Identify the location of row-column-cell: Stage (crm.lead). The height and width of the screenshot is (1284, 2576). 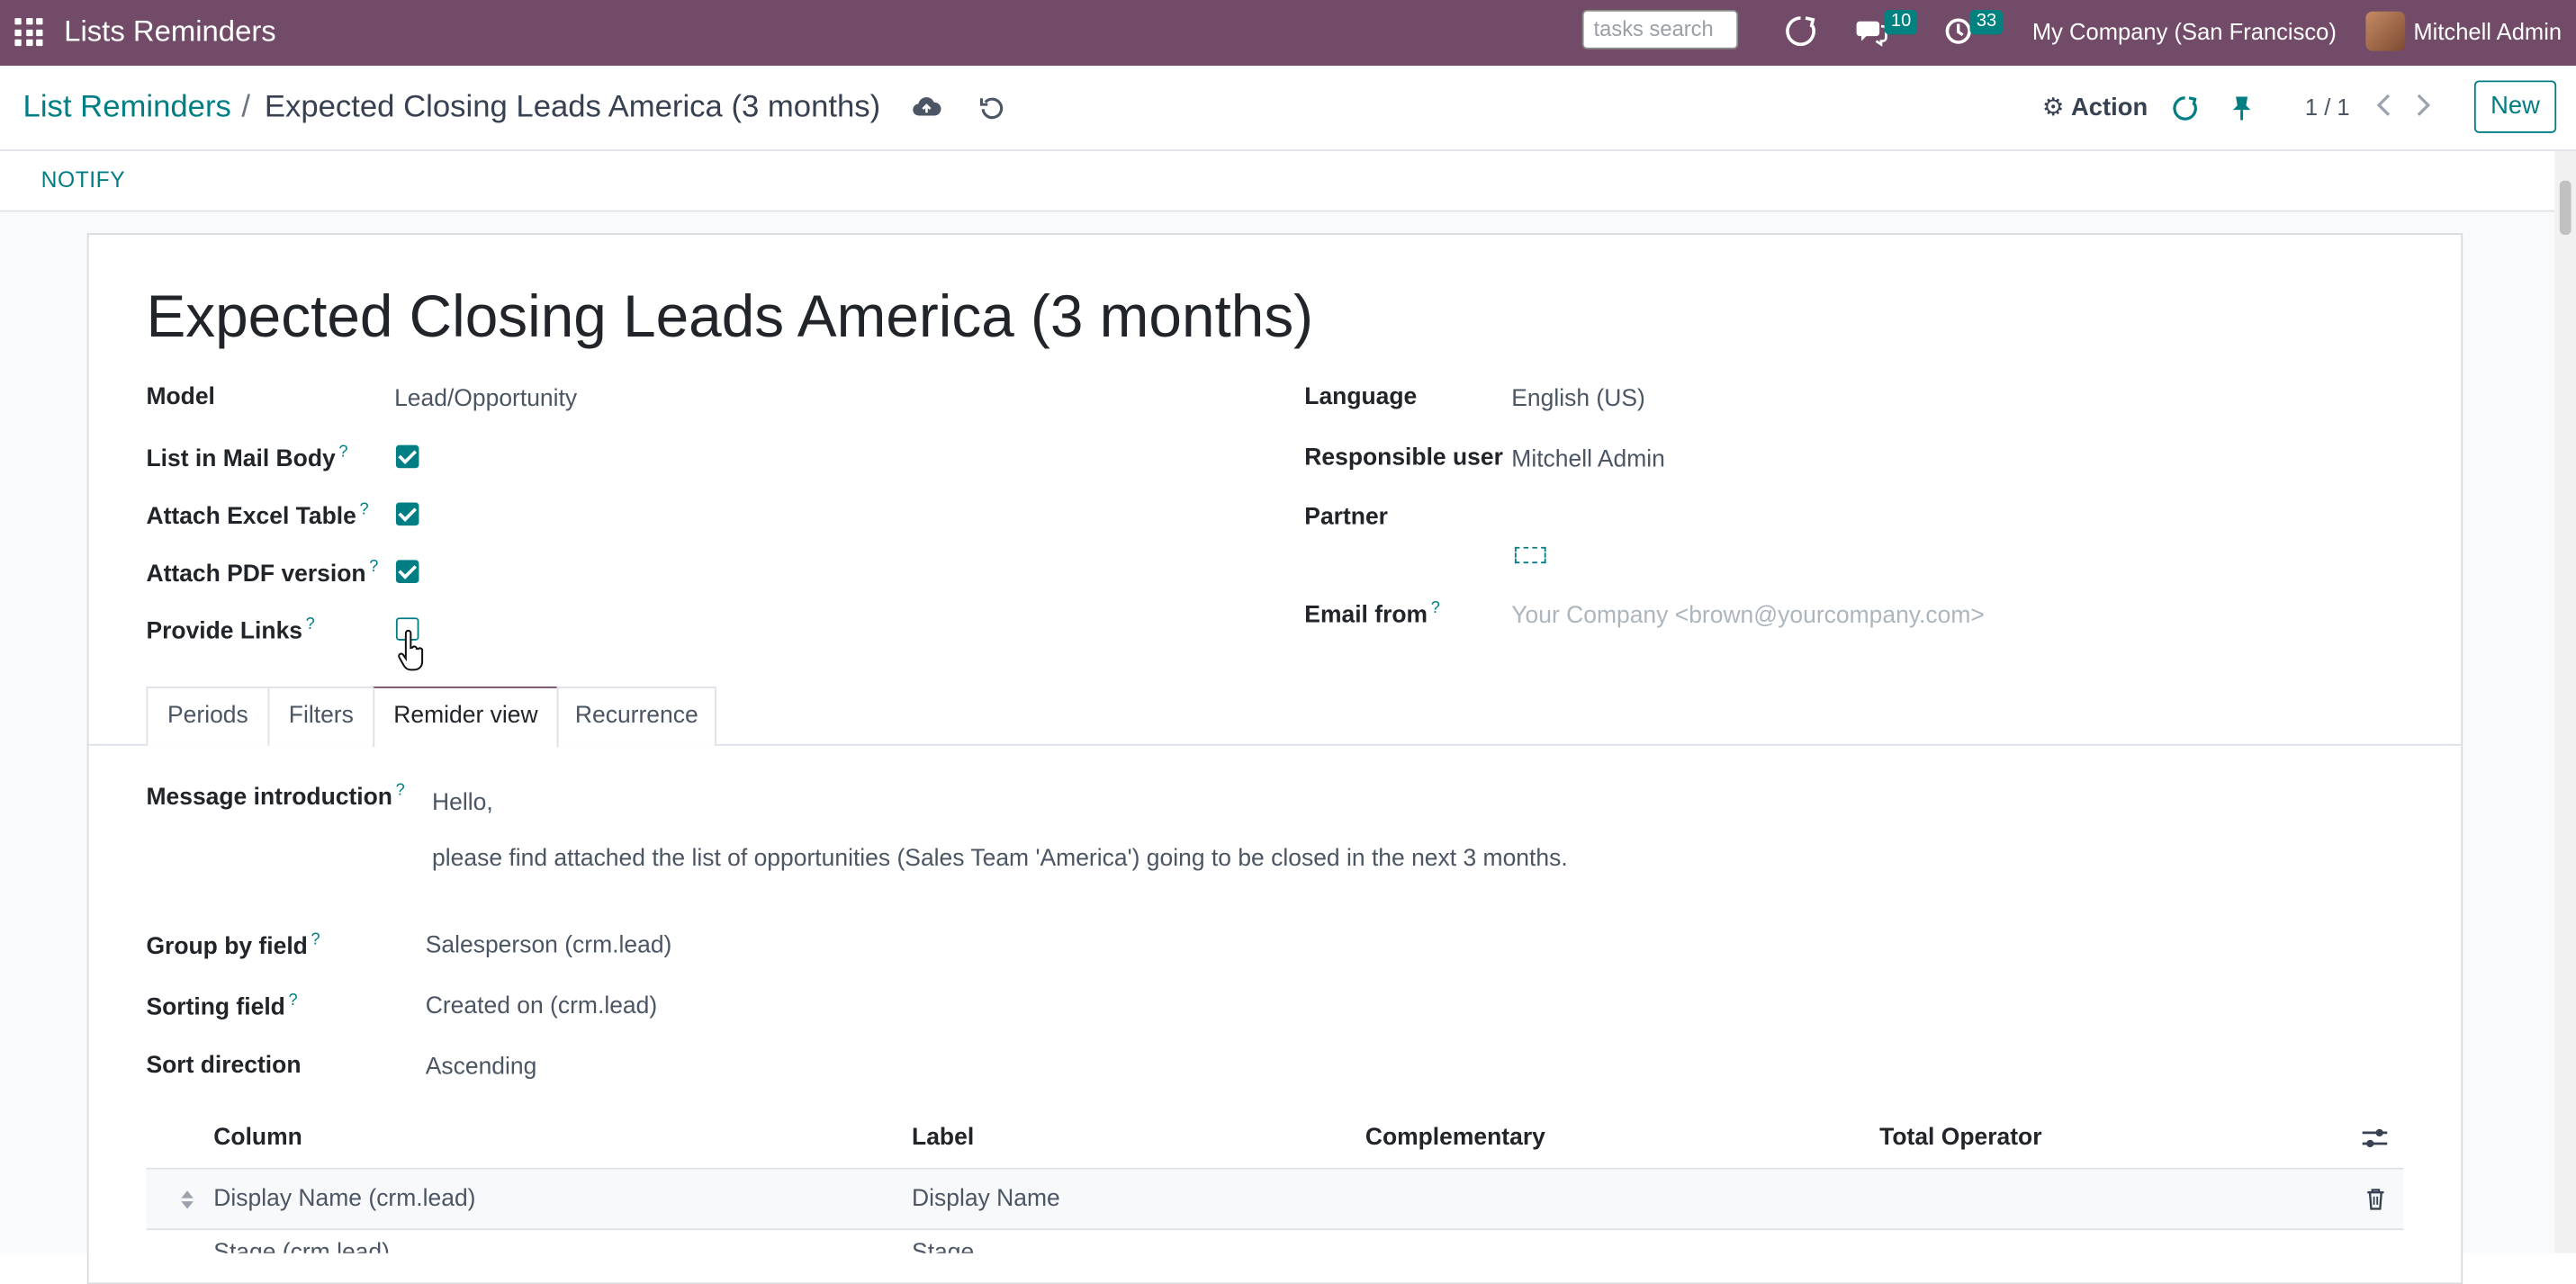
(301, 1247).